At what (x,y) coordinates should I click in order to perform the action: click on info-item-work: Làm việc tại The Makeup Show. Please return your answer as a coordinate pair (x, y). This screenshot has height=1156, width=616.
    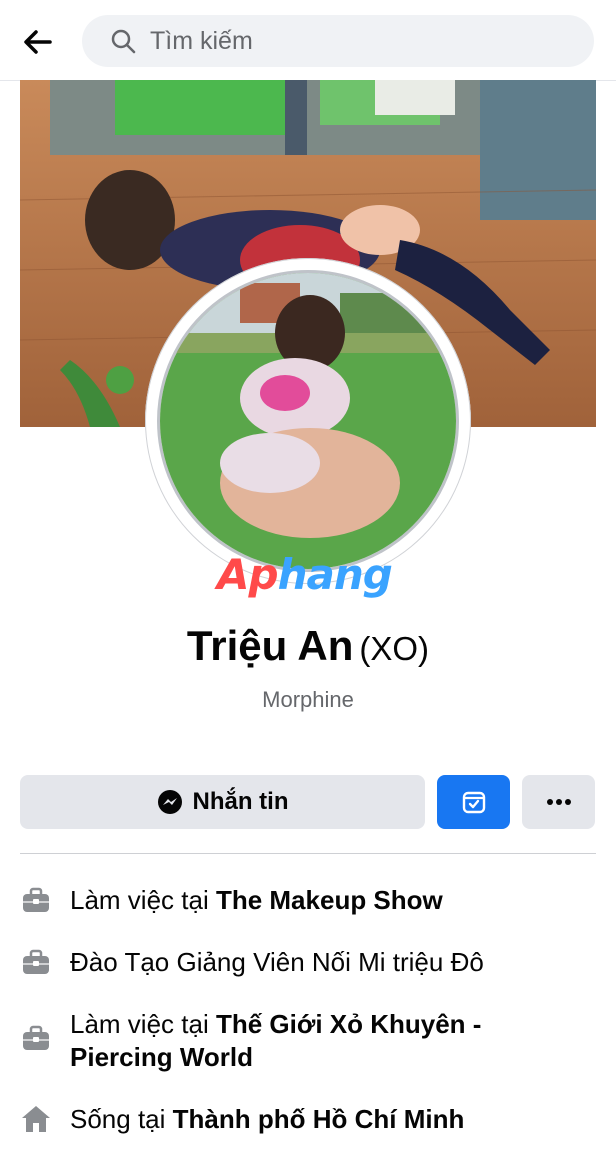
    Looking at the image, I should click on (308, 900).